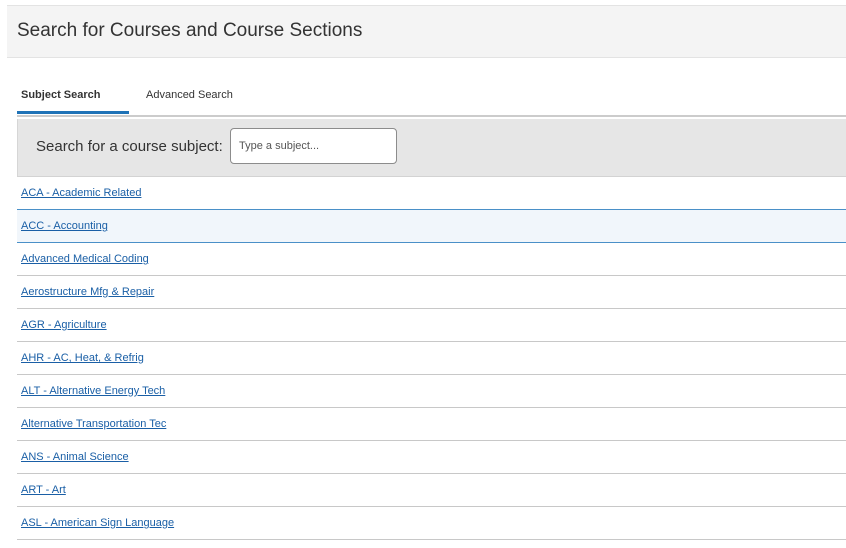 The height and width of the screenshot is (548, 846). Describe the element at coordinates (82, 358) in the screenshot. I see `subject-link: AHR - AC, Heat, & Refrig` at that location.